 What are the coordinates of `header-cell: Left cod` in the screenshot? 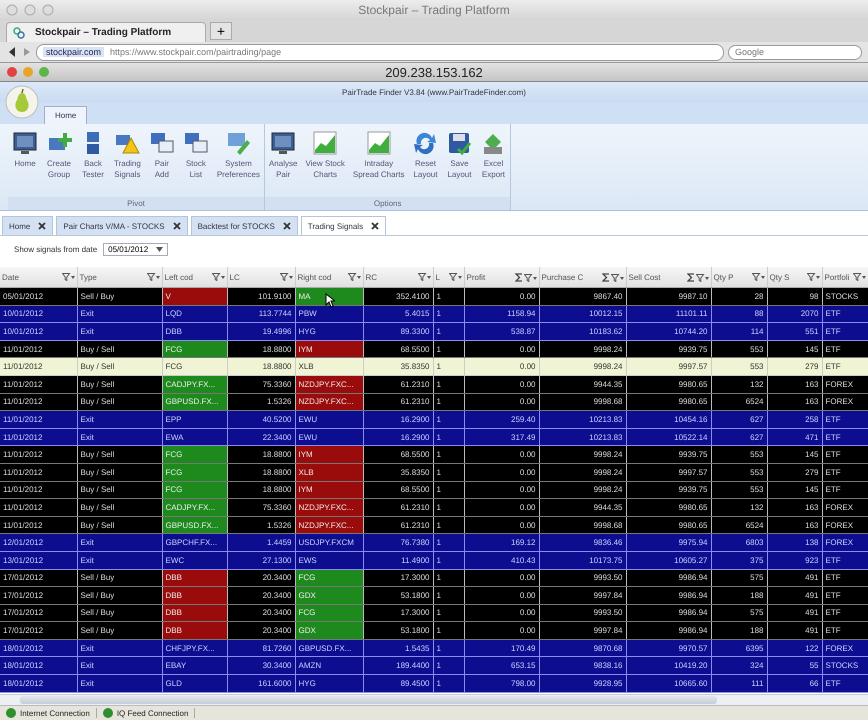 It's located at (194, 277).